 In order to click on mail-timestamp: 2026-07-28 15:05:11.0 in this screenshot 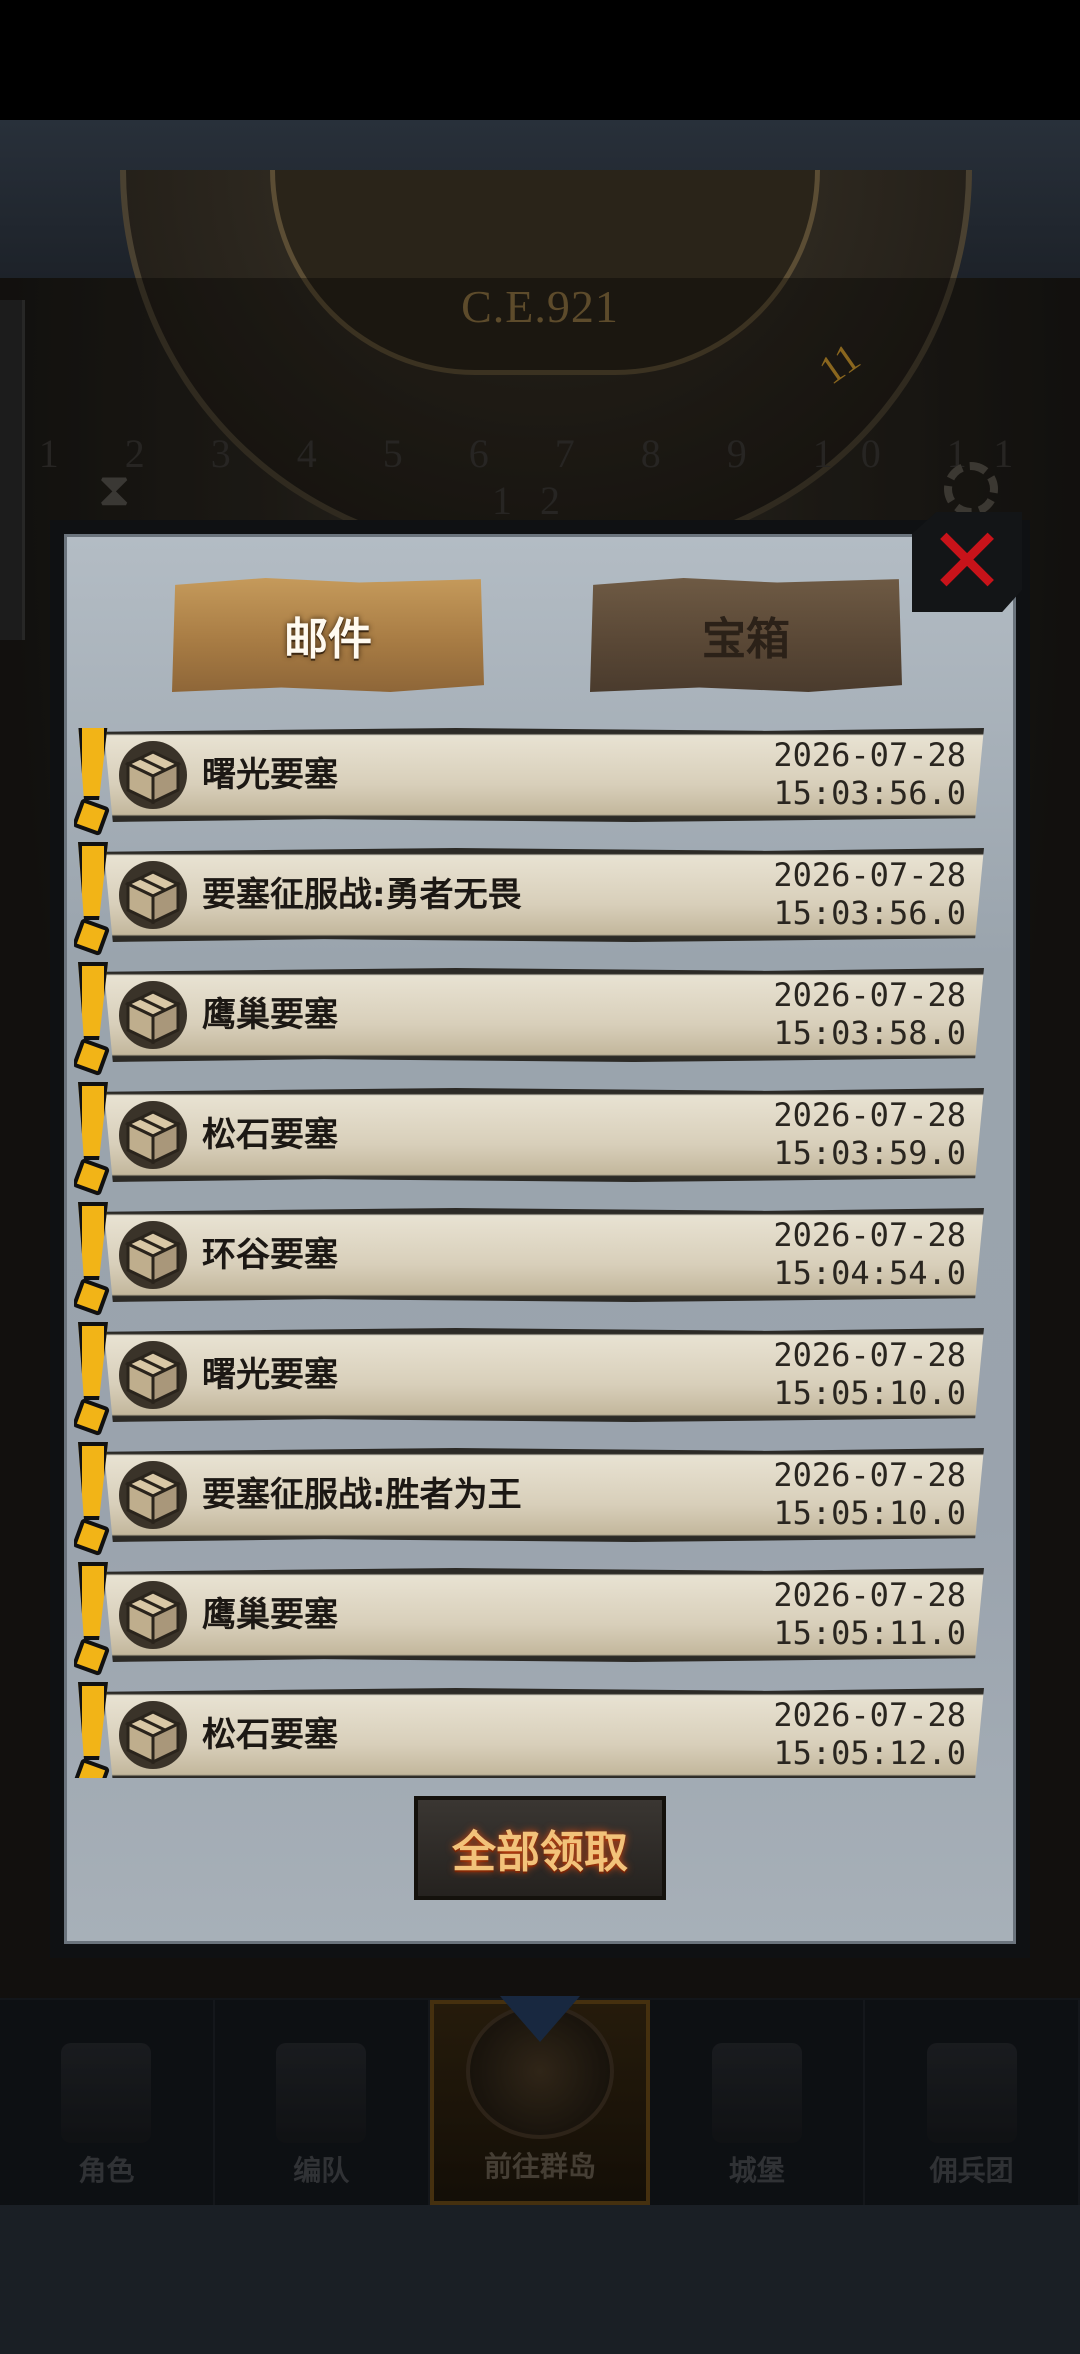, I will do `click(869, 1614)`.